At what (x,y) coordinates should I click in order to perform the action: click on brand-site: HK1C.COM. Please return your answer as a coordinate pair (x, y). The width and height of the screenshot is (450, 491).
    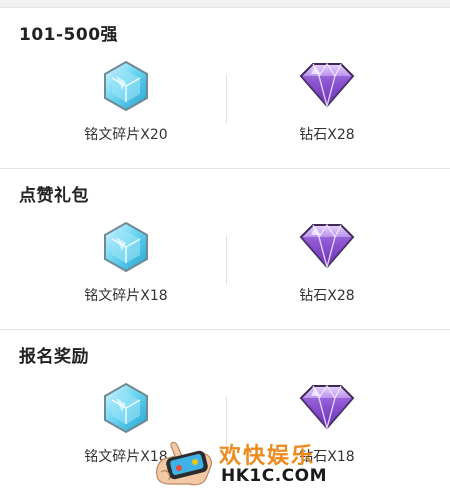
    Looking at the image, I should click on (274, 476).